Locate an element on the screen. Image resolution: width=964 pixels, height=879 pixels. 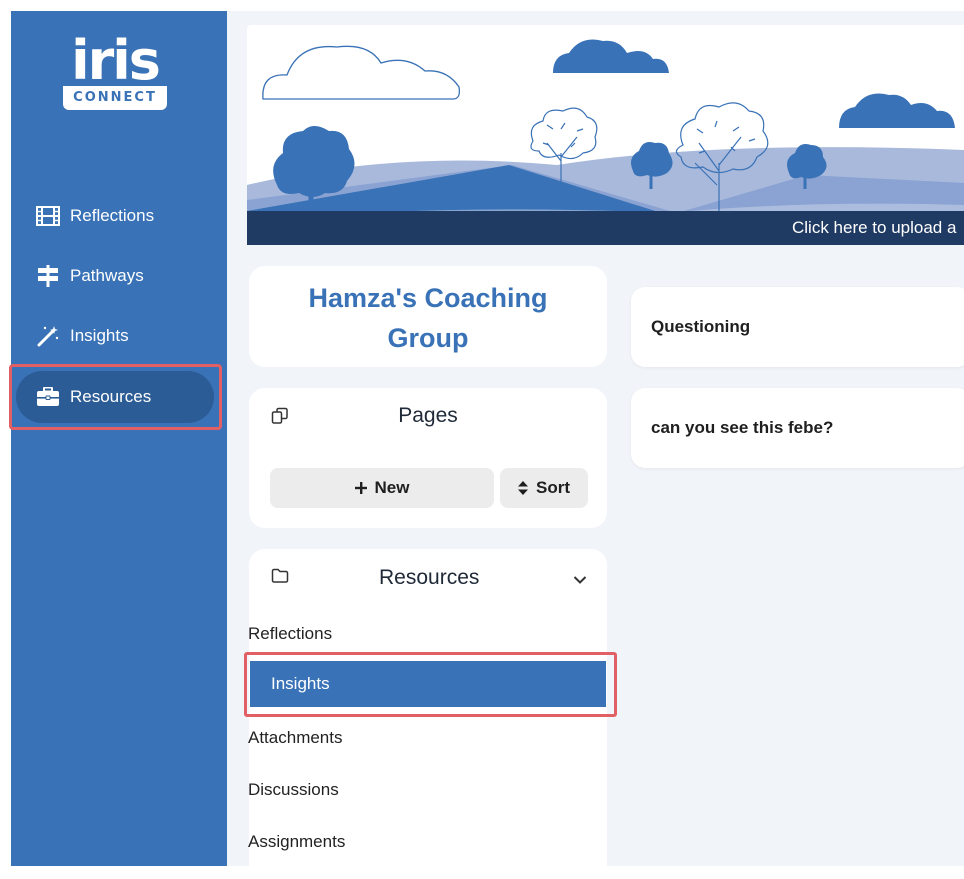
resources-title: Resources is located at coordinates (429, 577).